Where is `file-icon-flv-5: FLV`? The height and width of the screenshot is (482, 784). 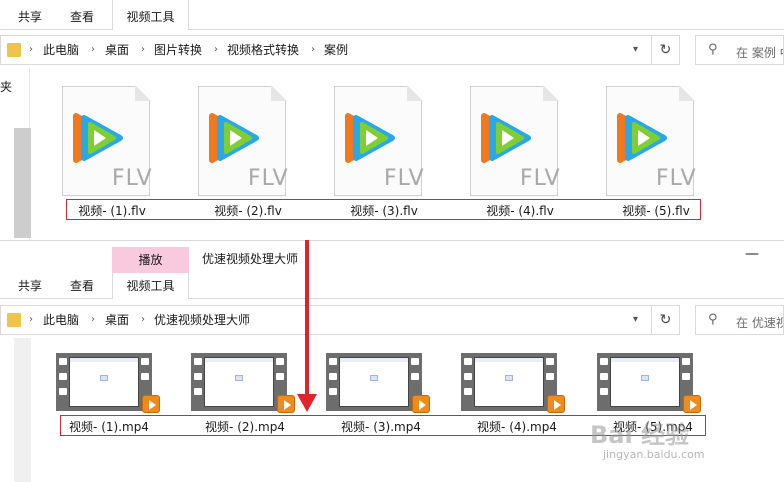
file-icon-flv-5: FLV is located at coordinates (651, 140).